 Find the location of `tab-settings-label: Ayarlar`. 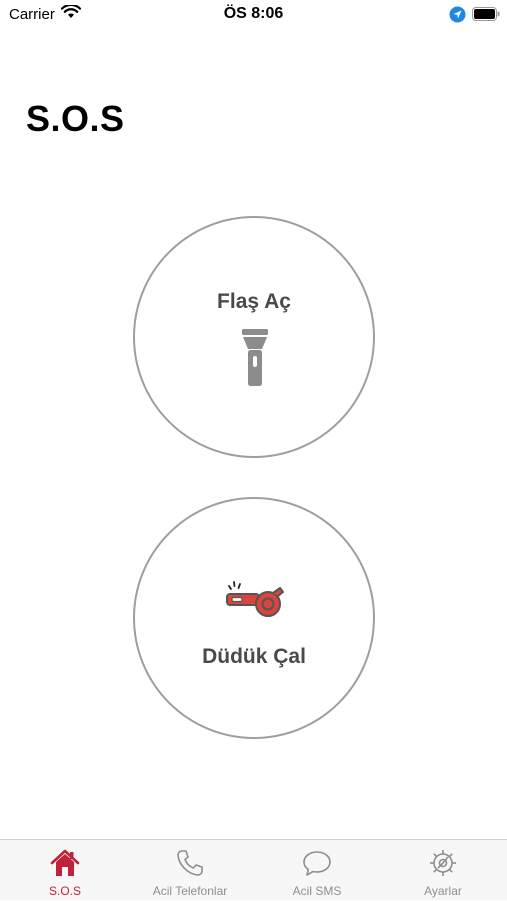

tab-settings-label: Ayarlar is located at coordinates (443, 891).